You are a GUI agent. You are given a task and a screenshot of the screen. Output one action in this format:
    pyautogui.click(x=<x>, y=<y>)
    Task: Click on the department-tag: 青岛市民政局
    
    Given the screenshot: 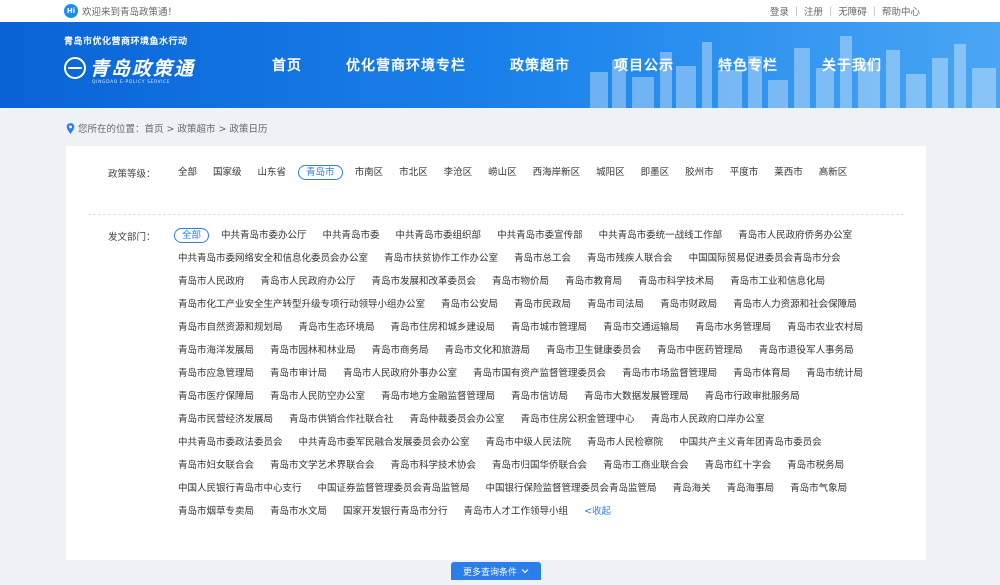 What is the action you would take?
    pyautogui.click(x=542, y=304)
    